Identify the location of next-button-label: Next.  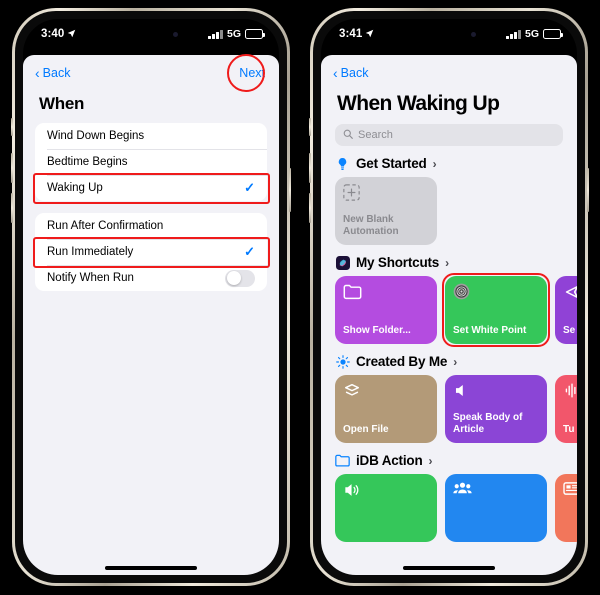
(252, 73).